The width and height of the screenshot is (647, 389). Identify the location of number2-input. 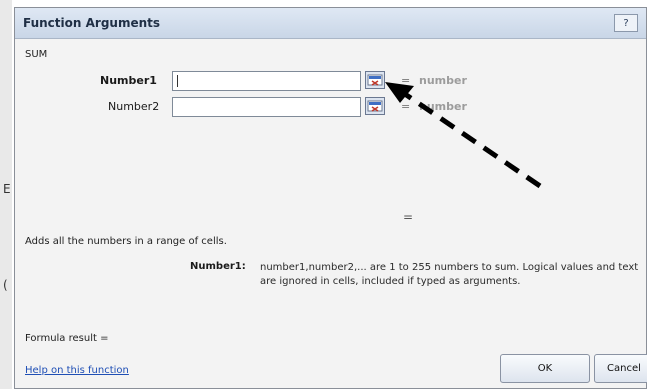
(266, 107).